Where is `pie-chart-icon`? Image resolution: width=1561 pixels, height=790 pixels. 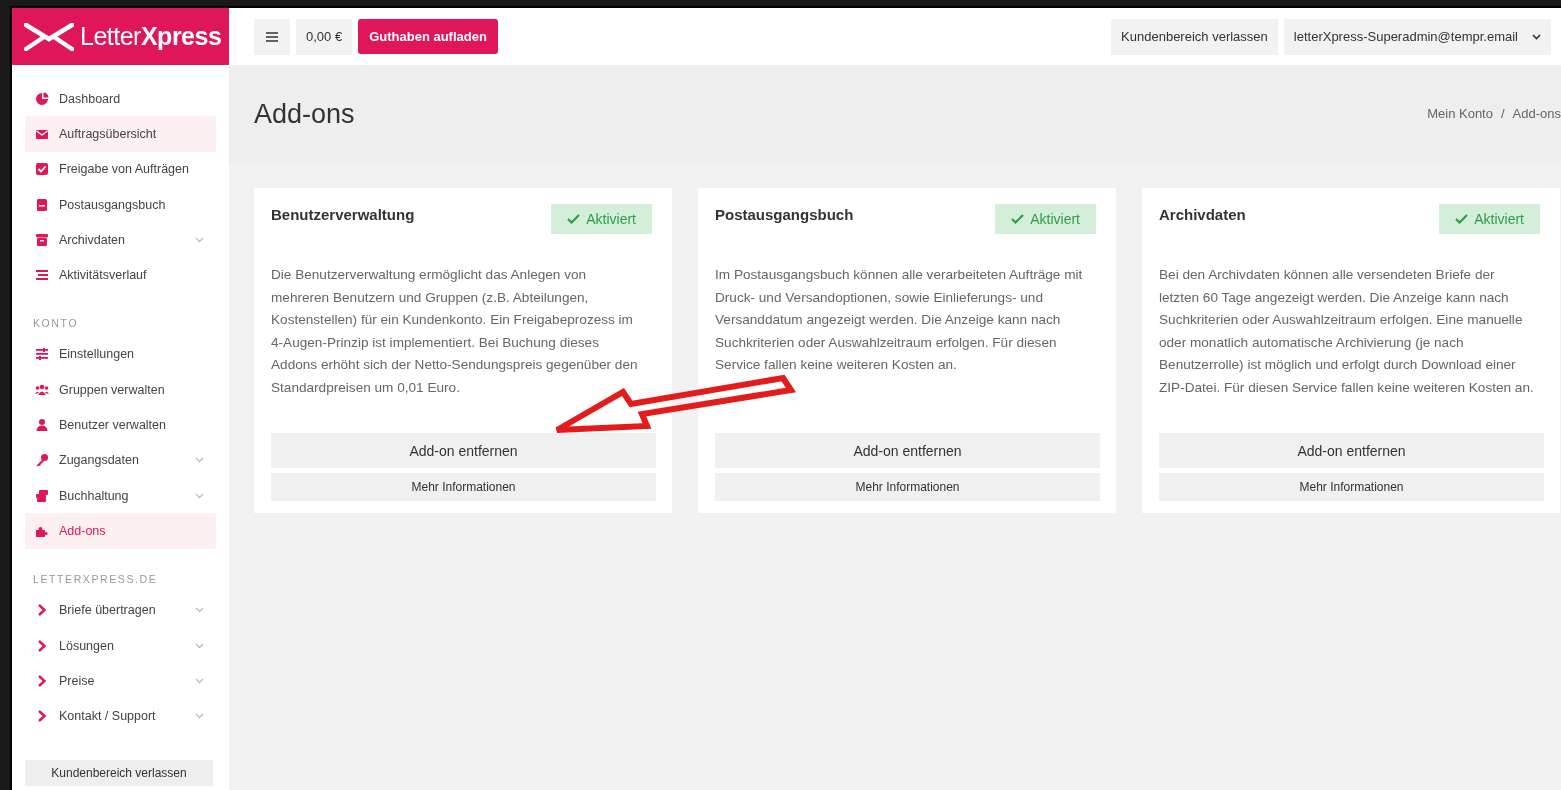 pie-chart-icon is located at coordinates (42, 98).